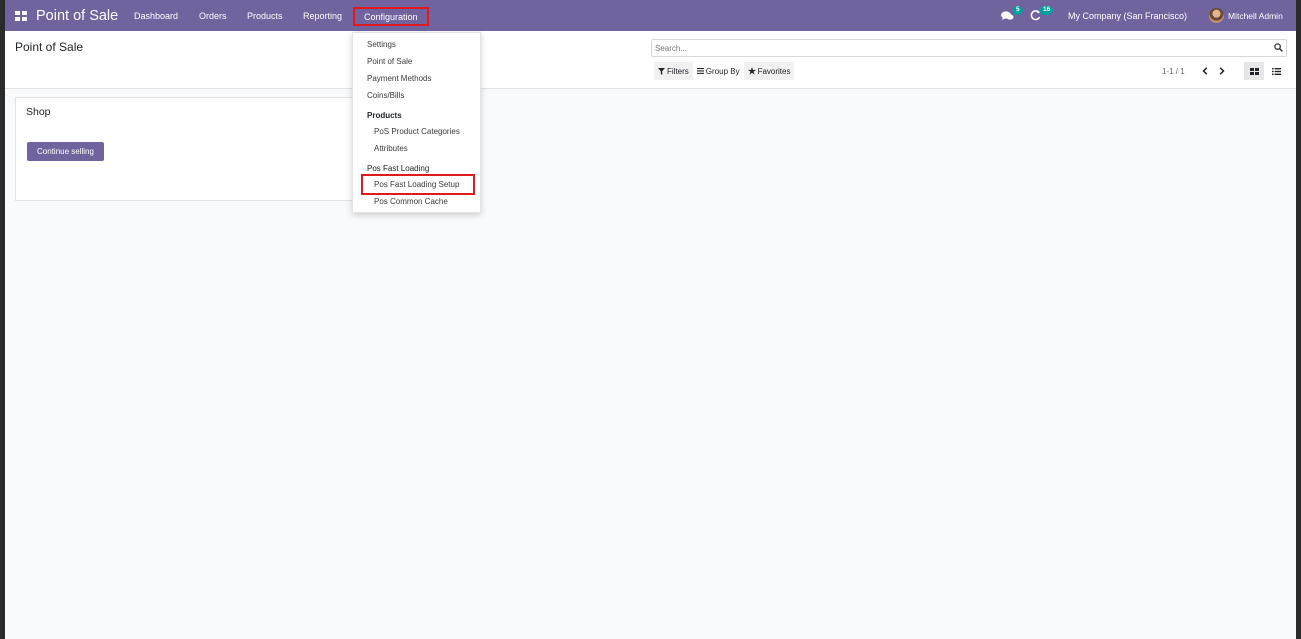 The image size is (1301, 639). I want to click on app-brand: Point of Sale, so click(77, 15).